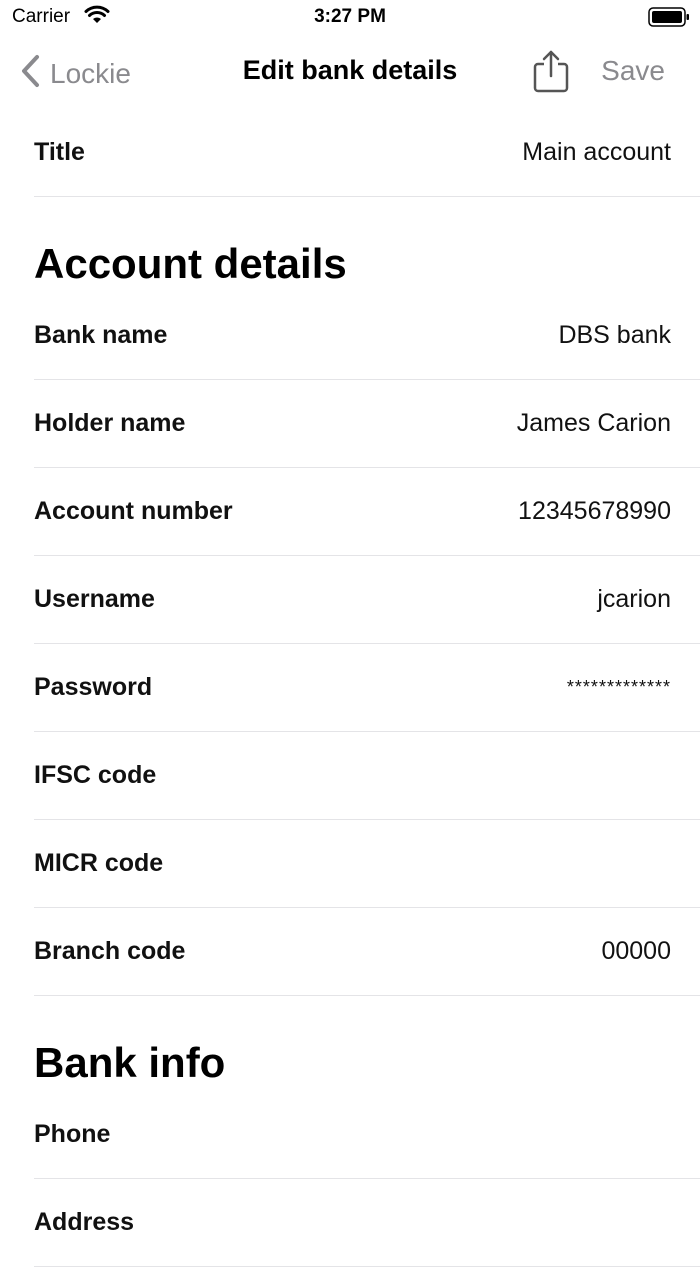  I want to click on address-label: Address, so click(84, 1222).